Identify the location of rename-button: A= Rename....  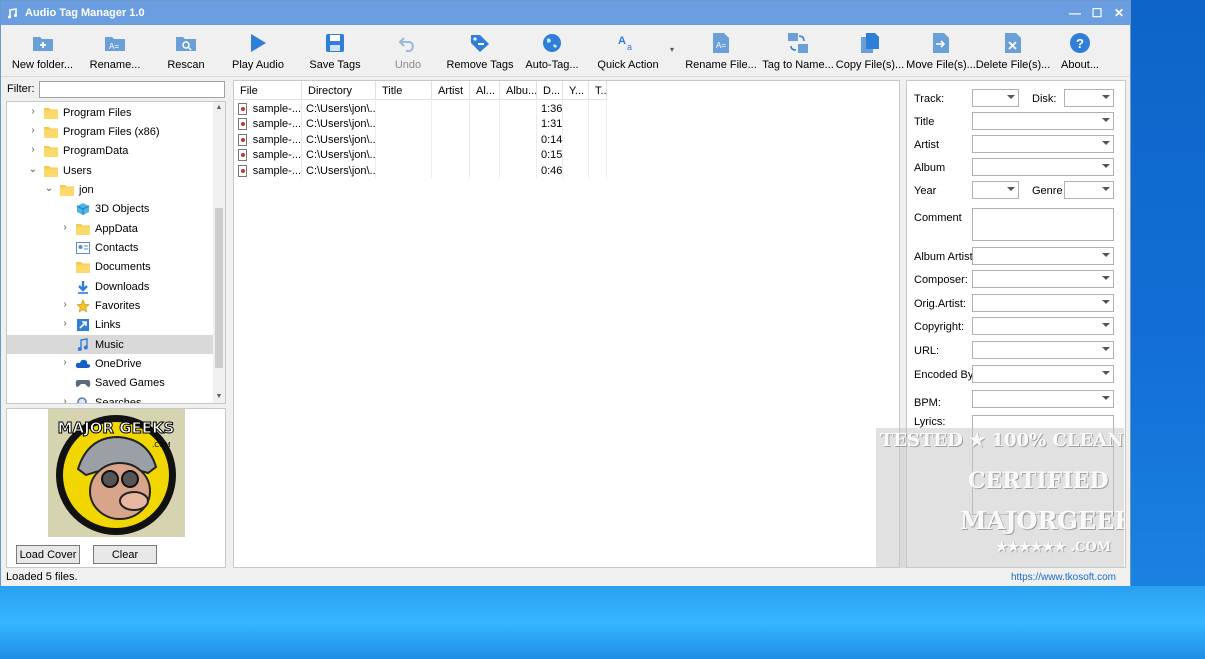
(115, 50).